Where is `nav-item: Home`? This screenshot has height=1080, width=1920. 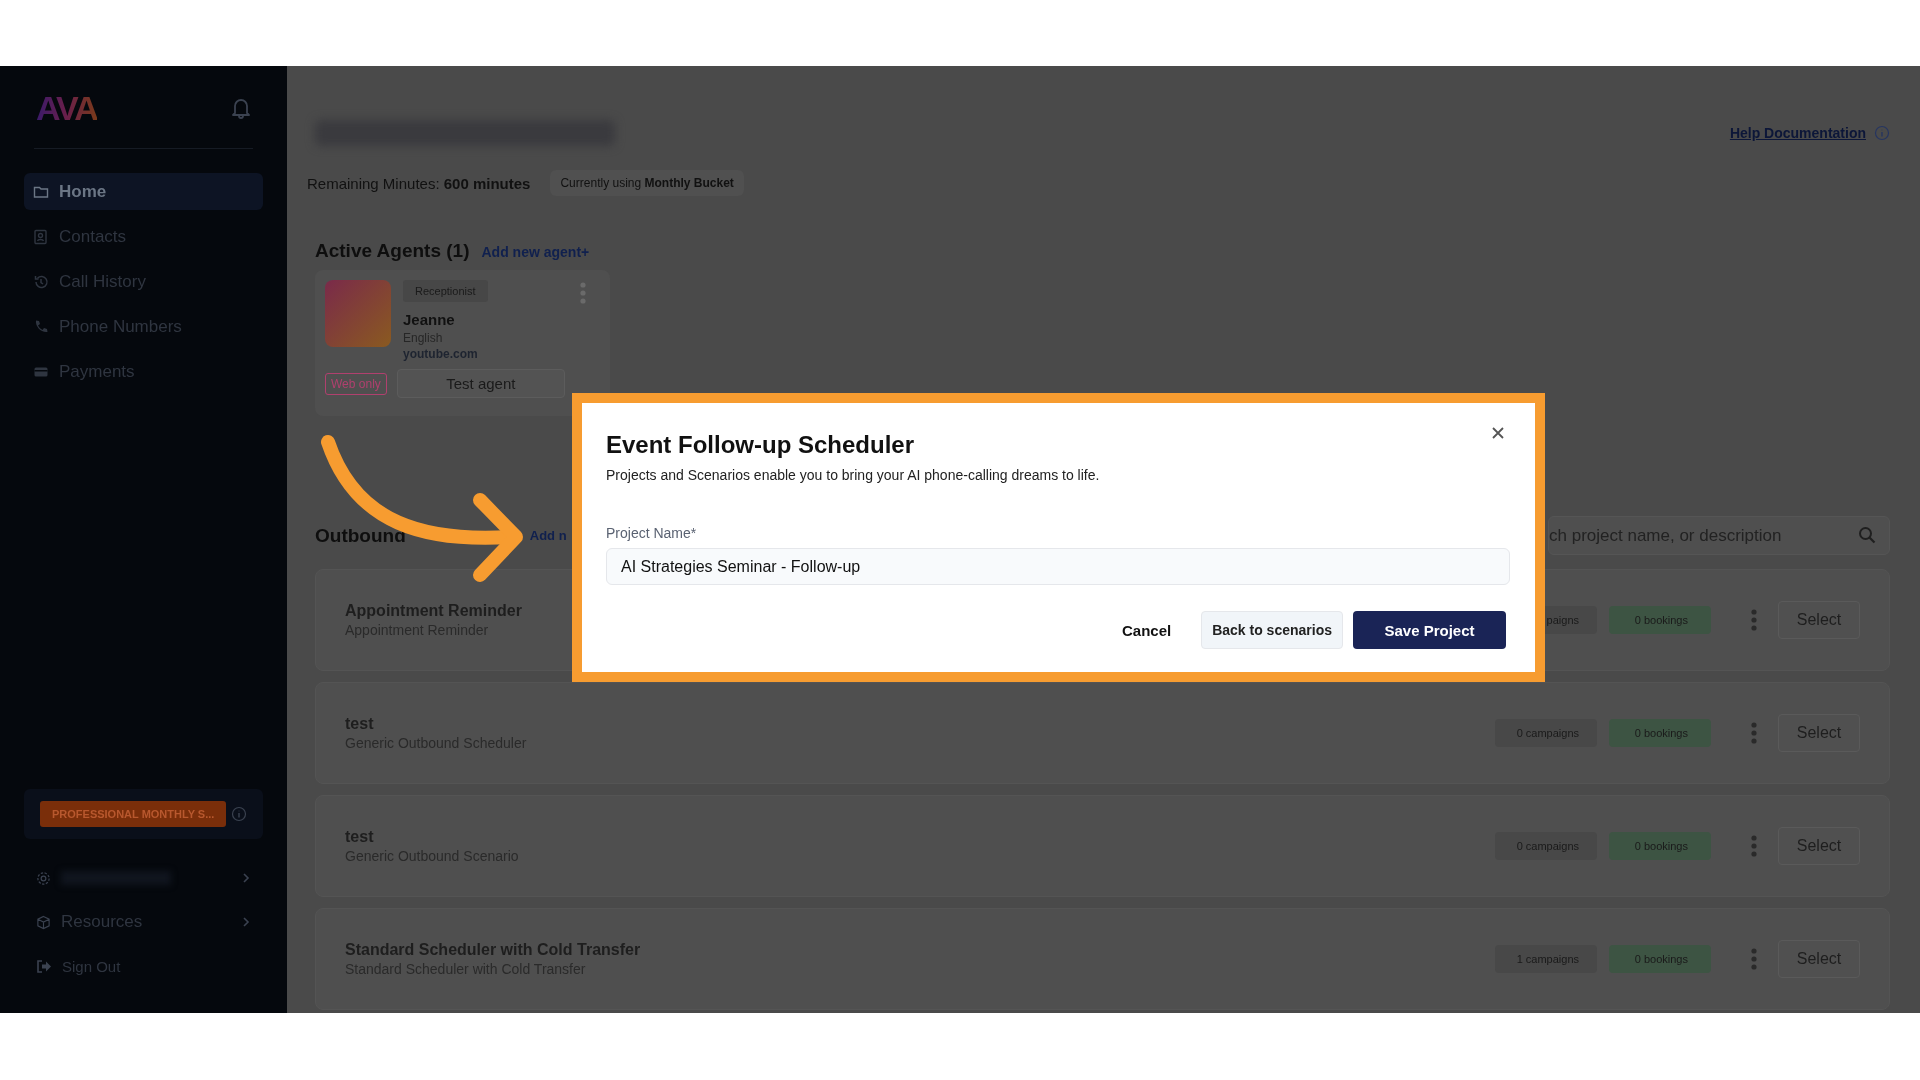
nav-item: Home is located at coordinates (143, 191).